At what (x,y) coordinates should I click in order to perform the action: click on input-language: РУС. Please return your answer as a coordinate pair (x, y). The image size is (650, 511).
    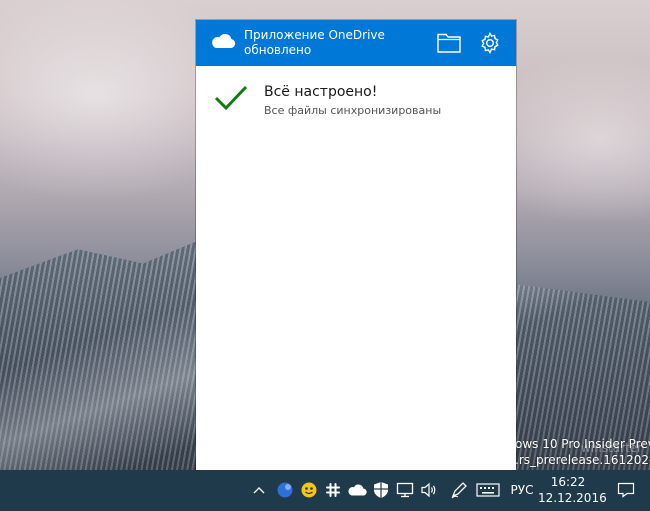
    Looking at the image, I should click on (522, 490).